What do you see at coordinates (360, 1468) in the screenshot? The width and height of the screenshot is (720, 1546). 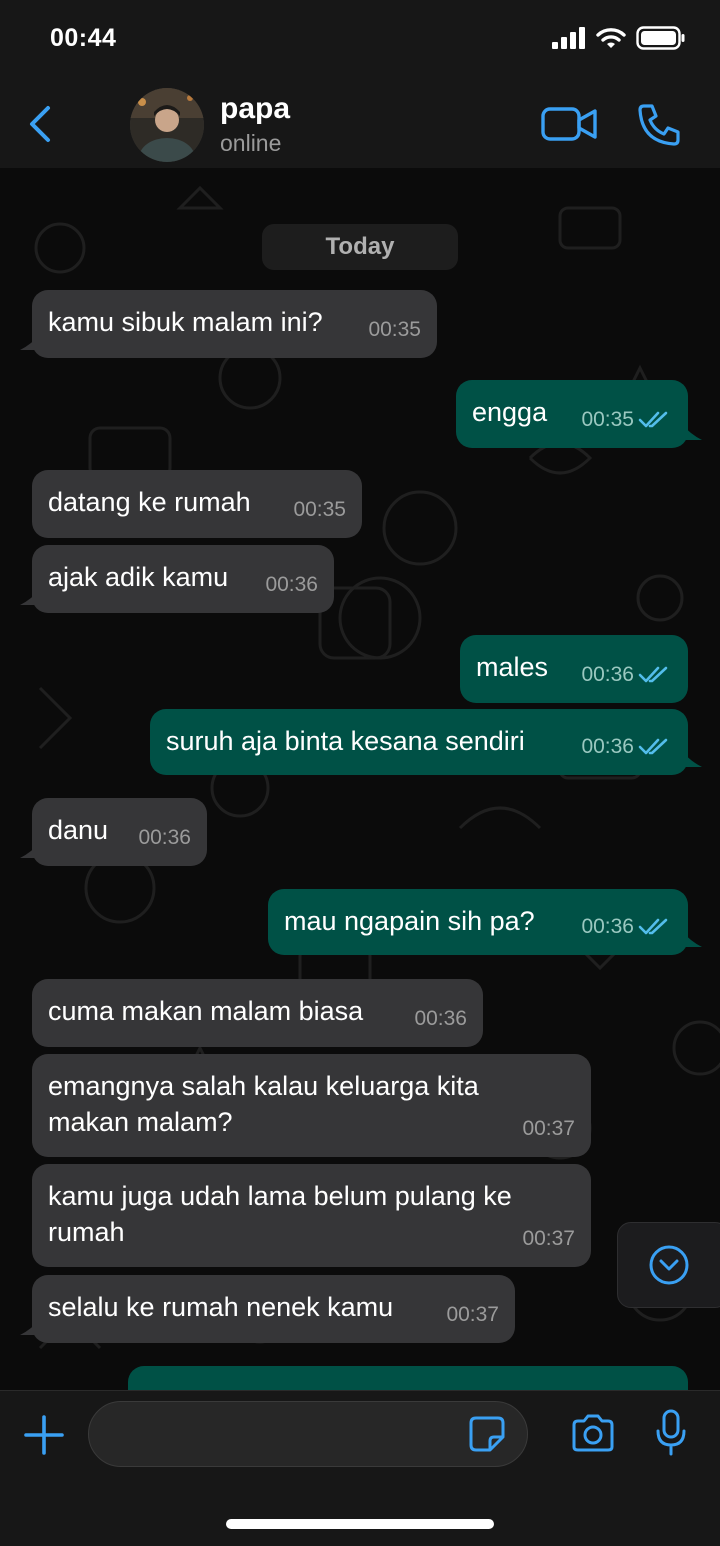 I see `message-composer` at bounding box center [360, 1468].